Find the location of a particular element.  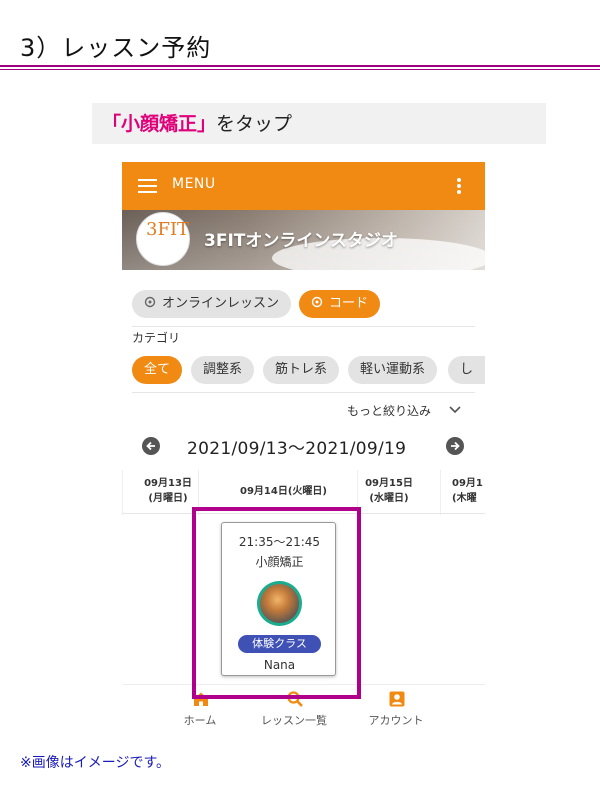

tap-highlight-frame is located at coordinates (276, 603).